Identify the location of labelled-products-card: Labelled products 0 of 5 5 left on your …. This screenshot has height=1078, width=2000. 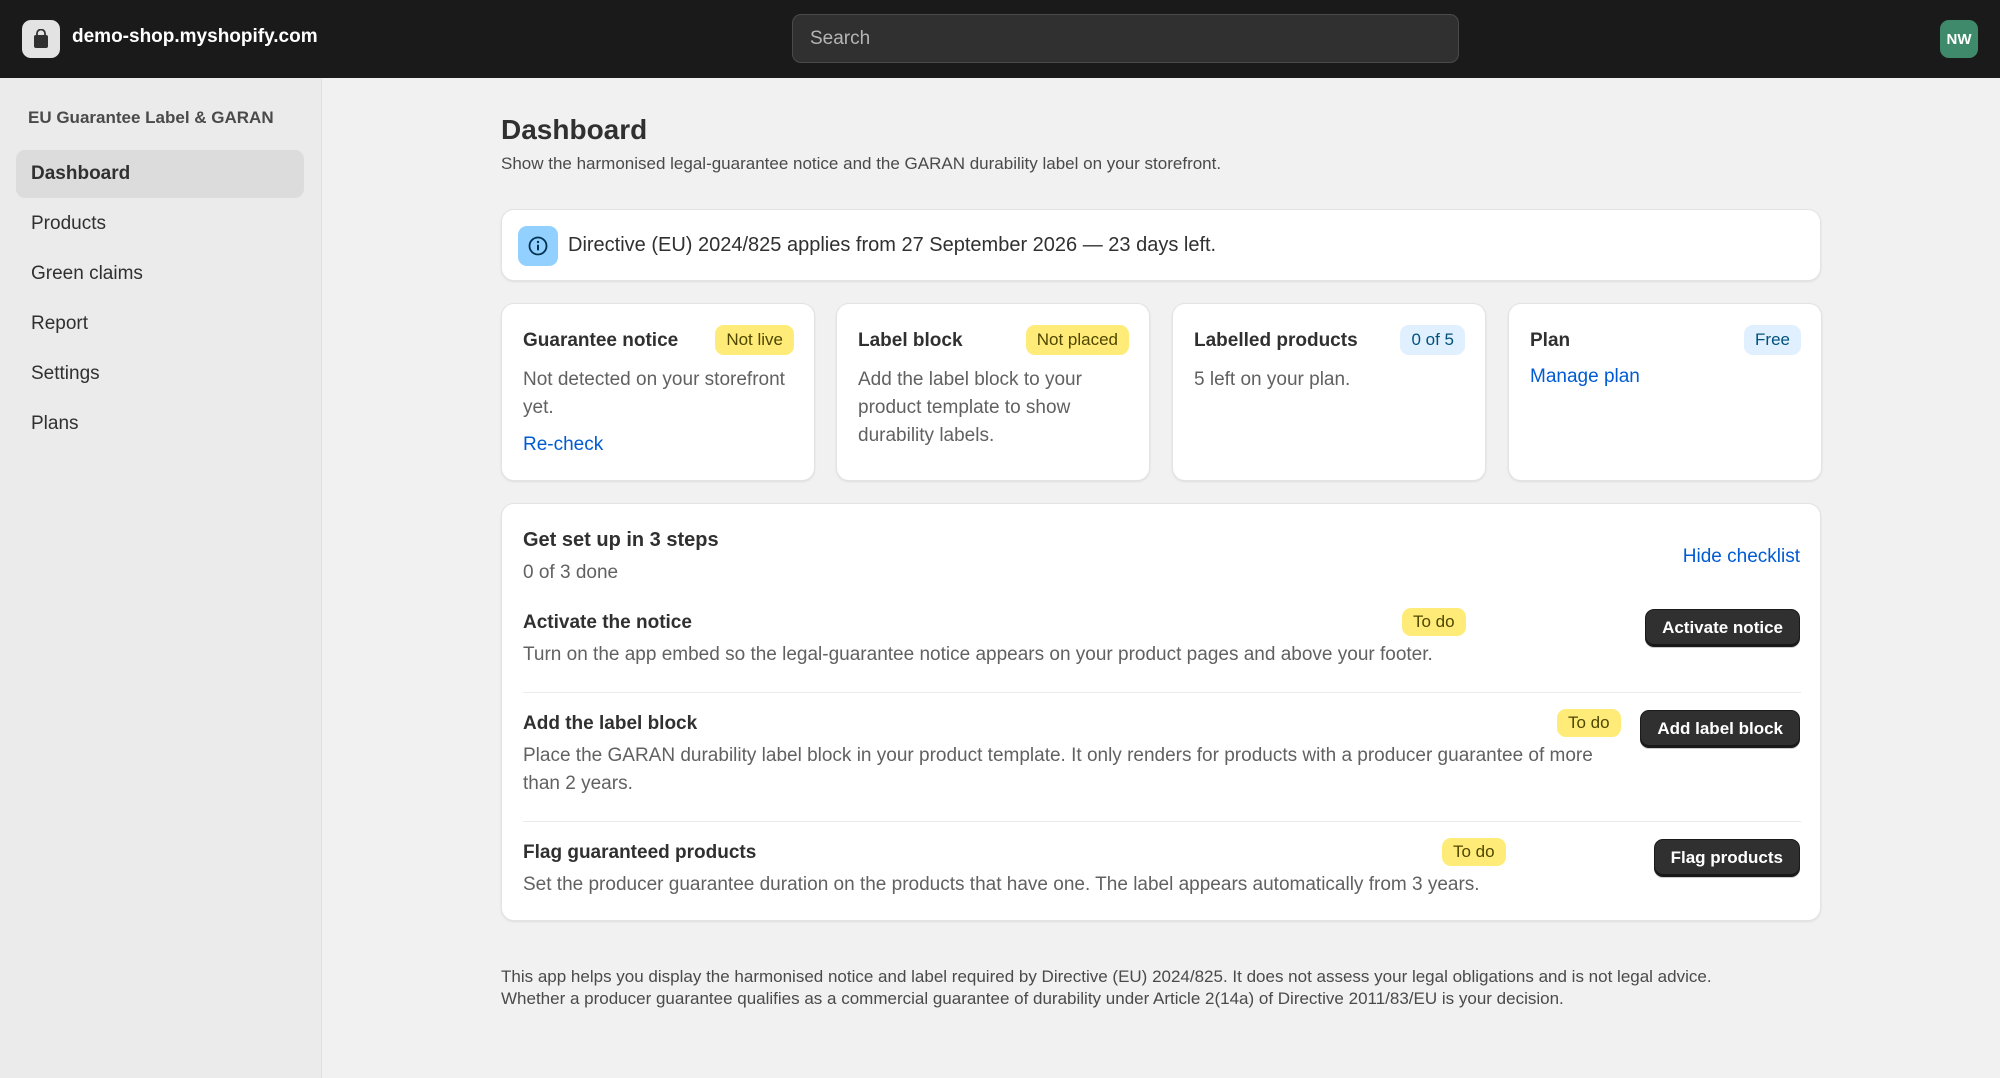
(1329, 392).